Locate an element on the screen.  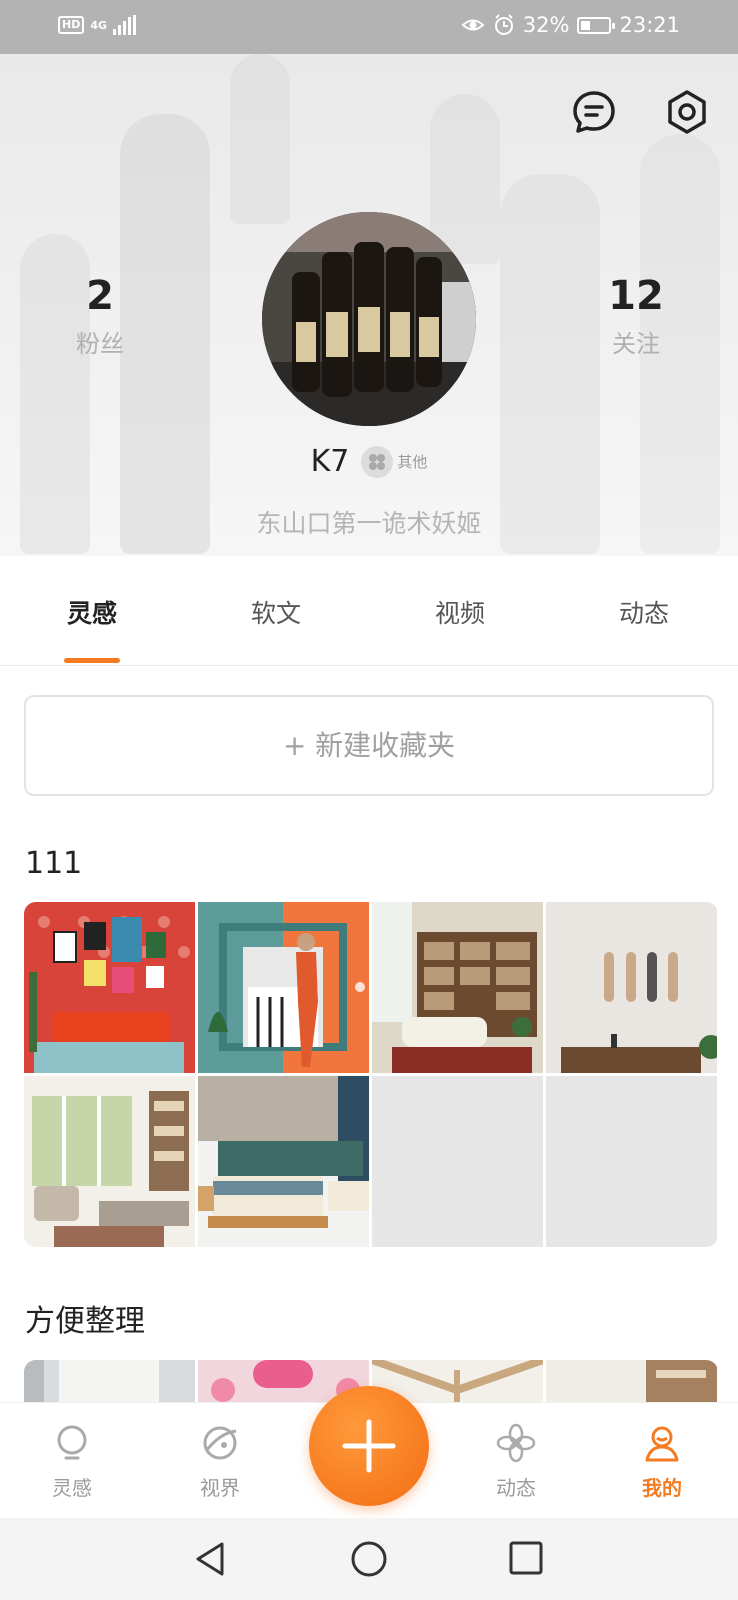
followers-label: 粉丝 is located at coordinates (100, 344).